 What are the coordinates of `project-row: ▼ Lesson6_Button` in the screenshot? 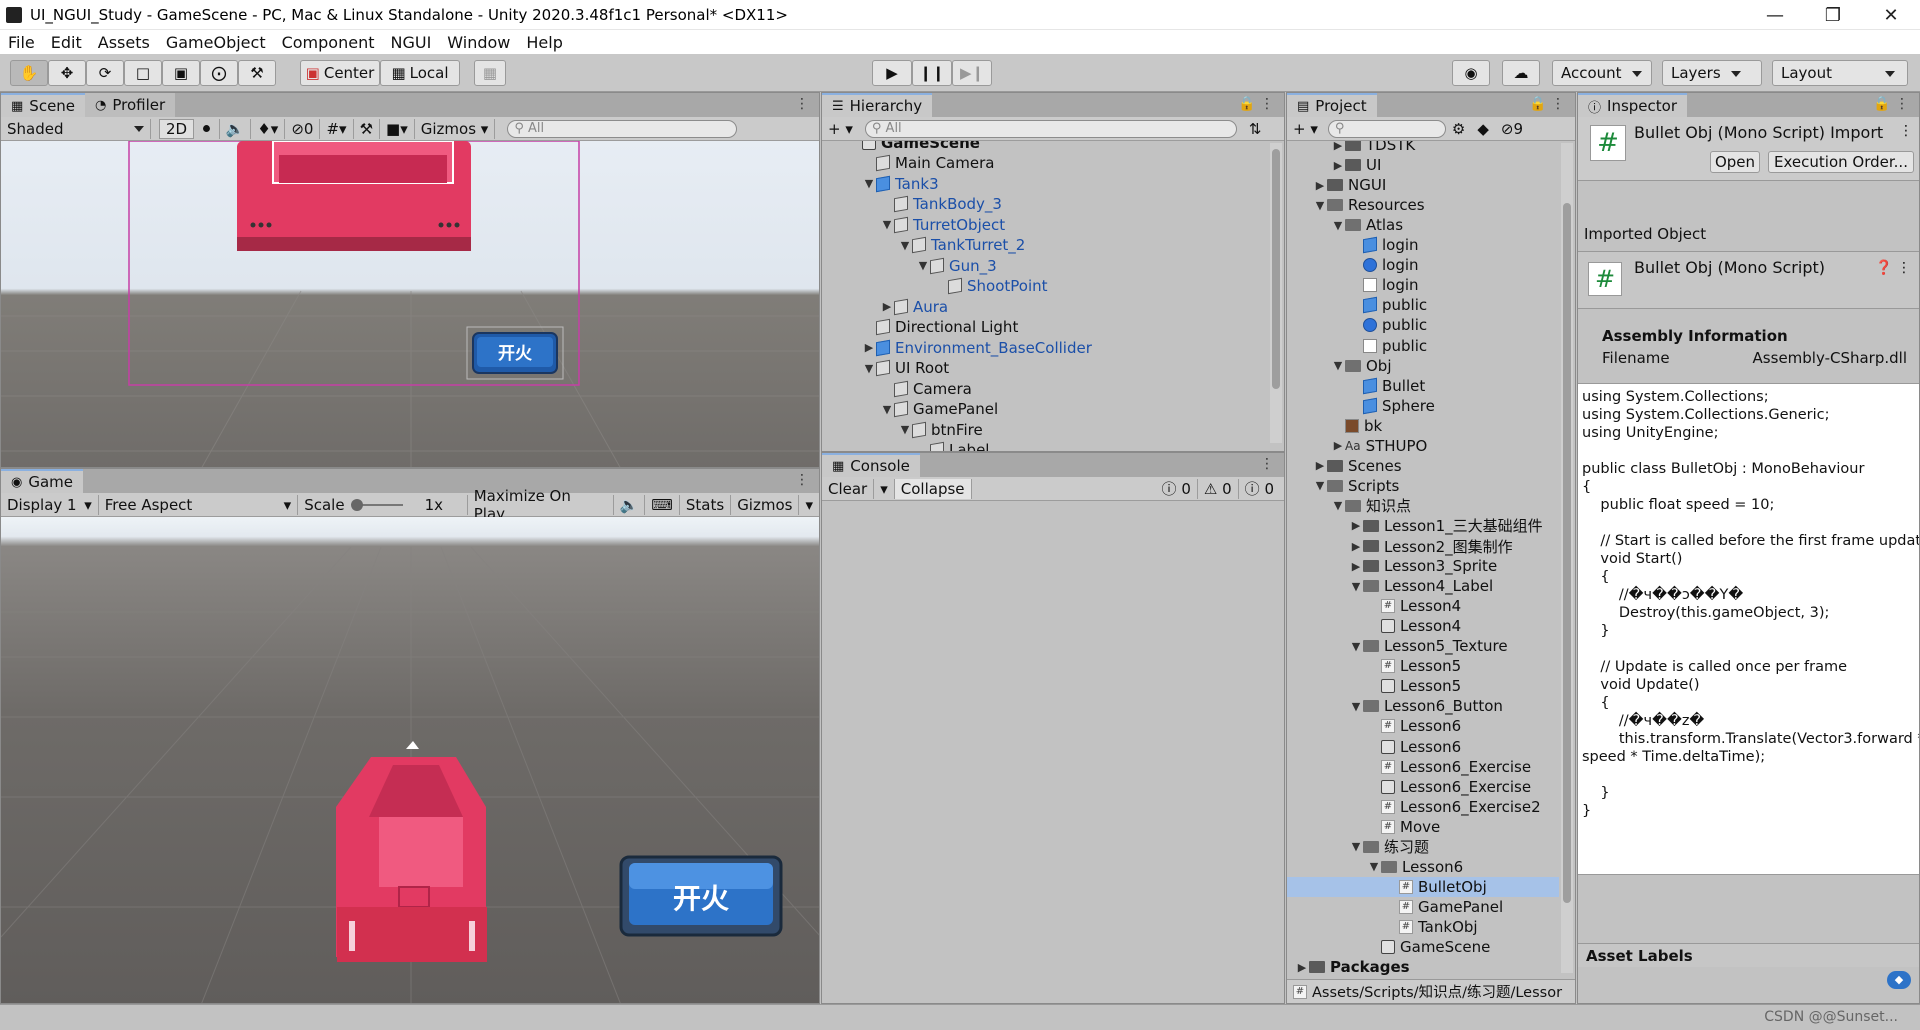 It's located at (1423, 706).